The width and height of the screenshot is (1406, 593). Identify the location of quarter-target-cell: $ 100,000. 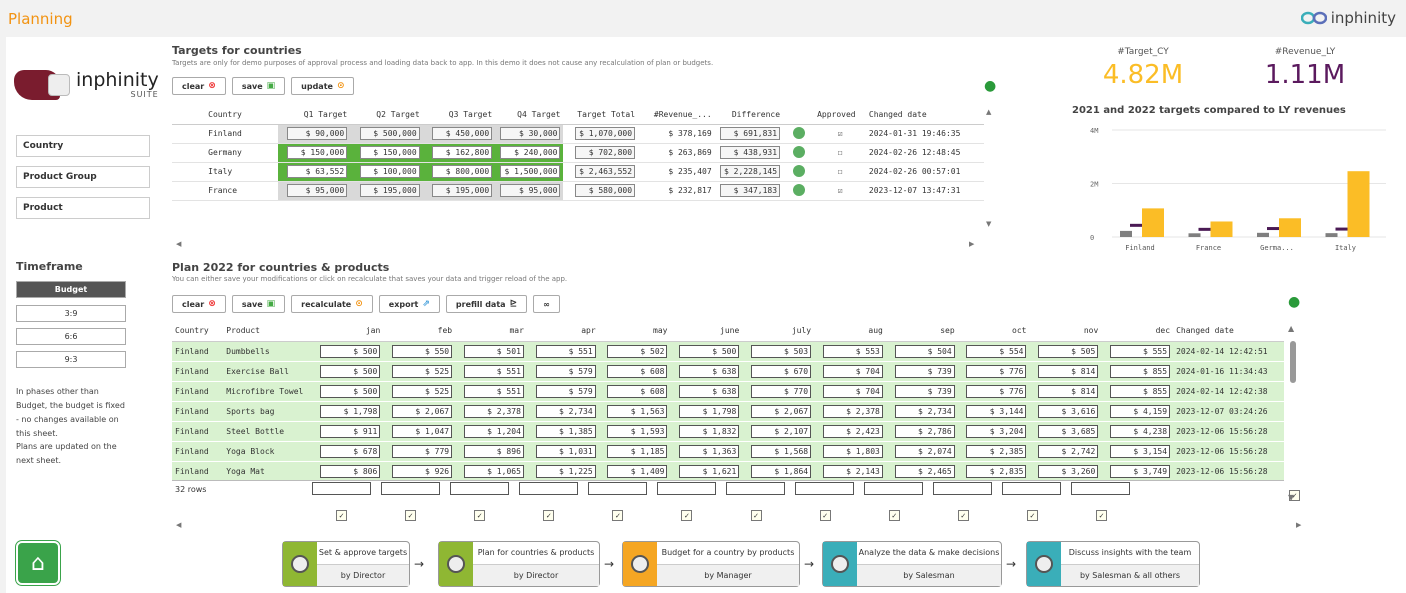
(386, 172).